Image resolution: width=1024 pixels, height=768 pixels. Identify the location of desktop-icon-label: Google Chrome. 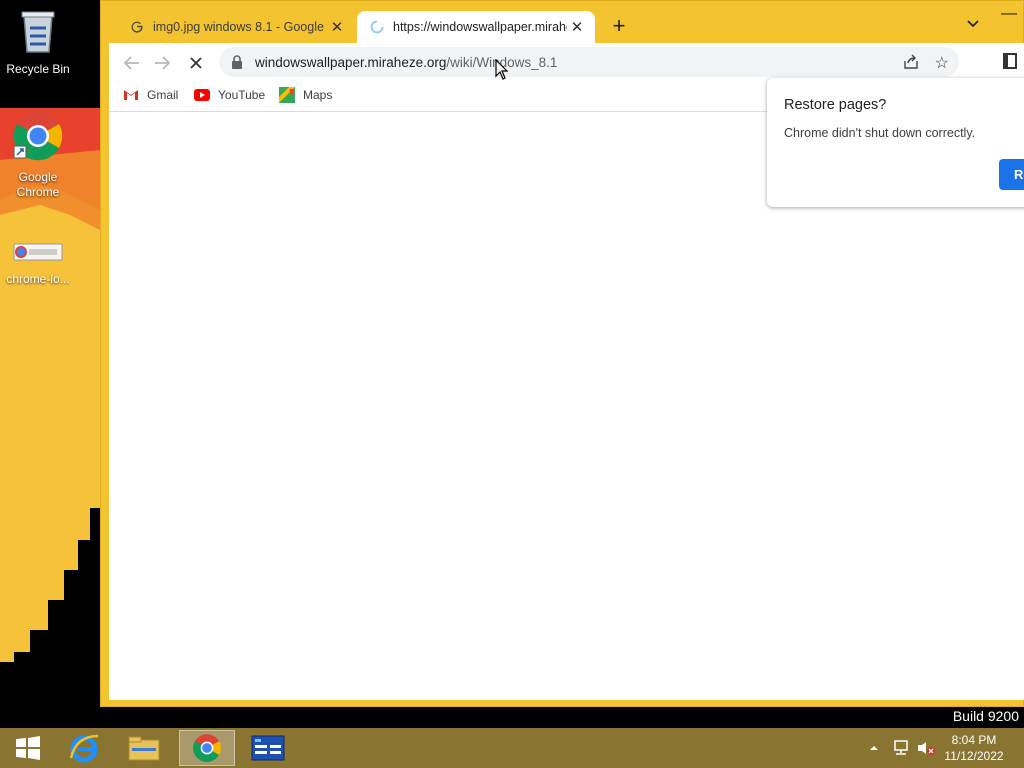
(38, 184).